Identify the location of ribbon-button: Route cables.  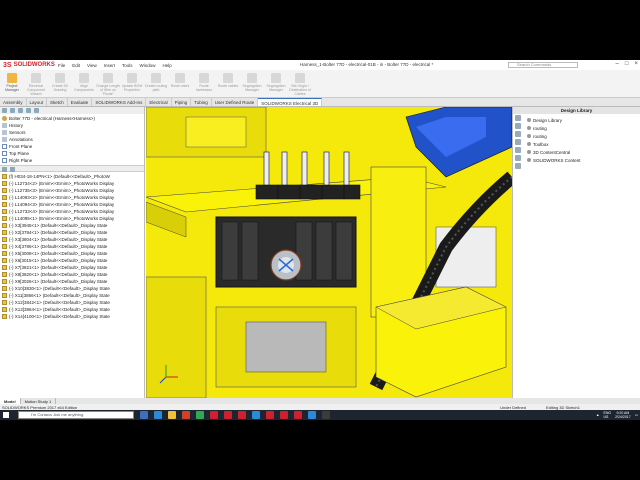
(228, 80).